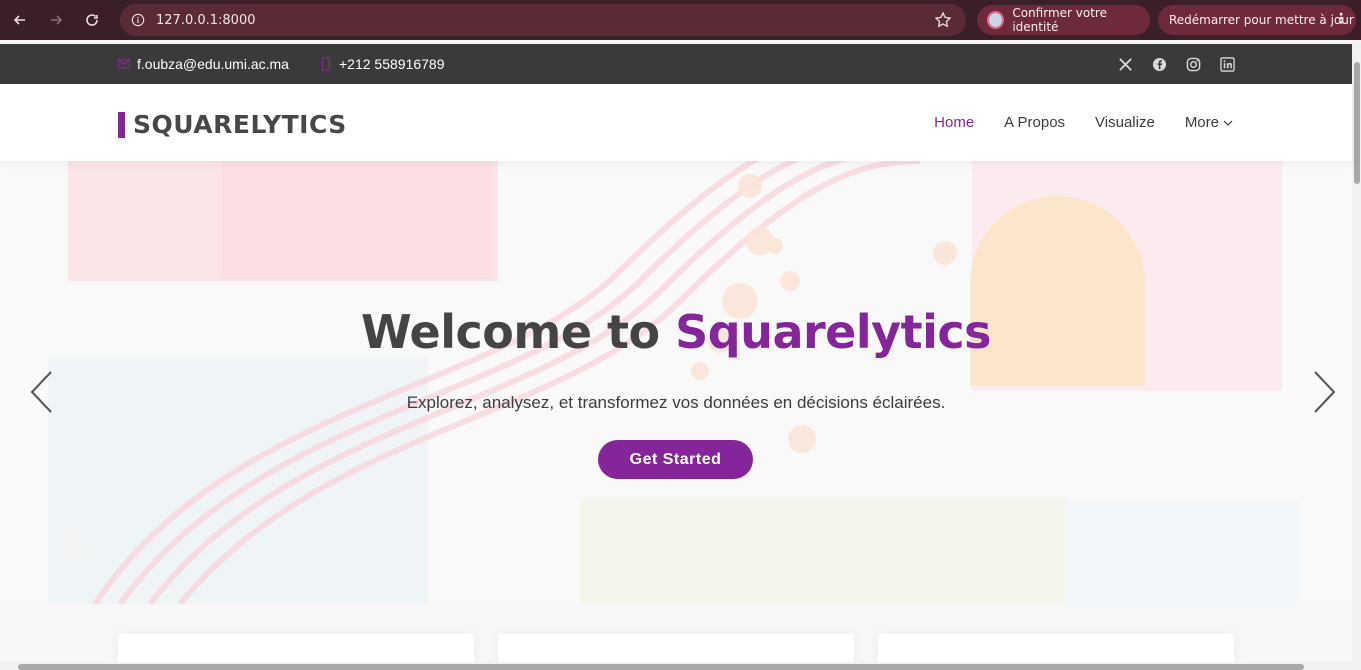  Describe the element at coordinates (518, 332) in the screenshot. I see `hero-title-prefix: Welcome to` at that location.